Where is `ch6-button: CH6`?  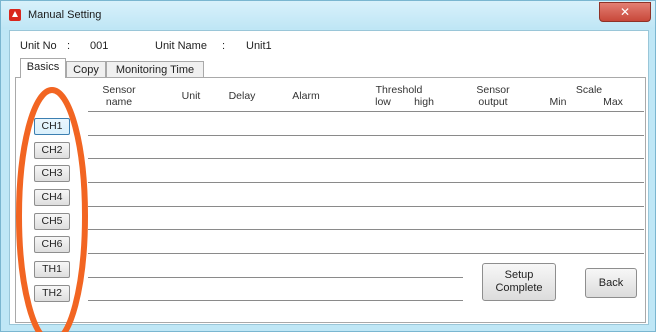
ch6-button: CH6 is located at coordinates (52, 244).